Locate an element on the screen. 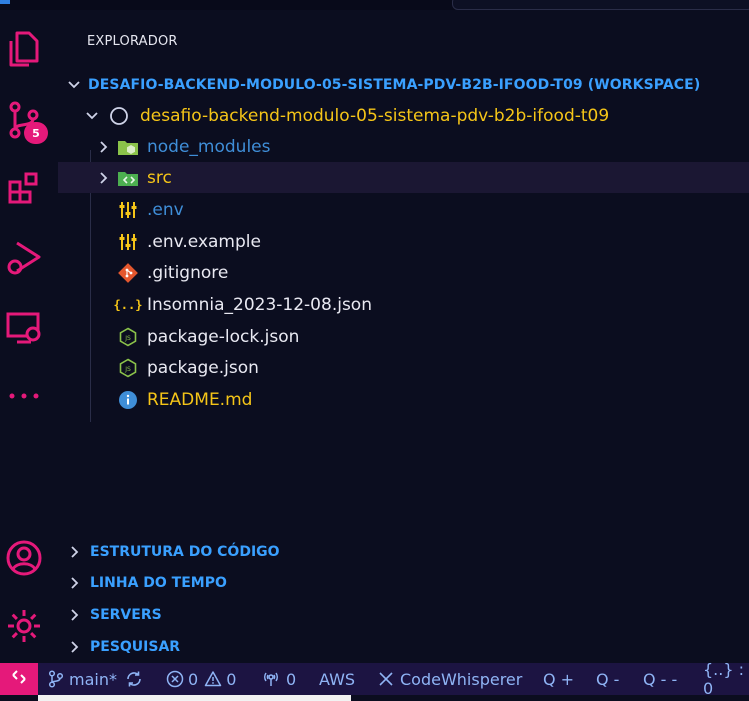 This screenshot has width=749, height=701. ports-status: 0 is located at coordinates (279, 679).